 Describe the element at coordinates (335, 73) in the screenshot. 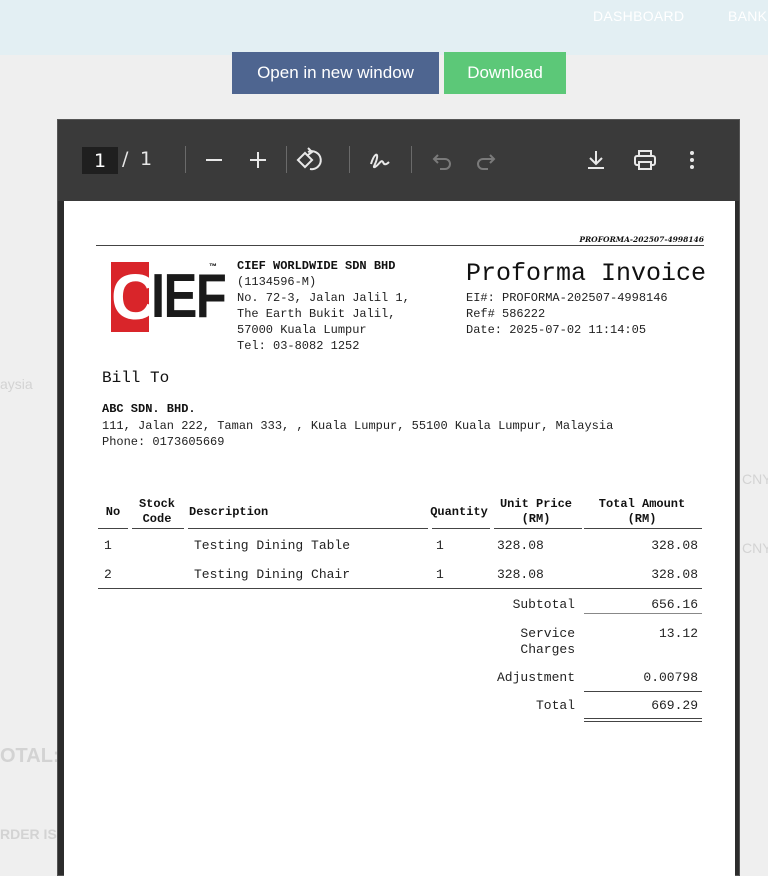

I see `open-new-window-button: Open in new window` at that location.